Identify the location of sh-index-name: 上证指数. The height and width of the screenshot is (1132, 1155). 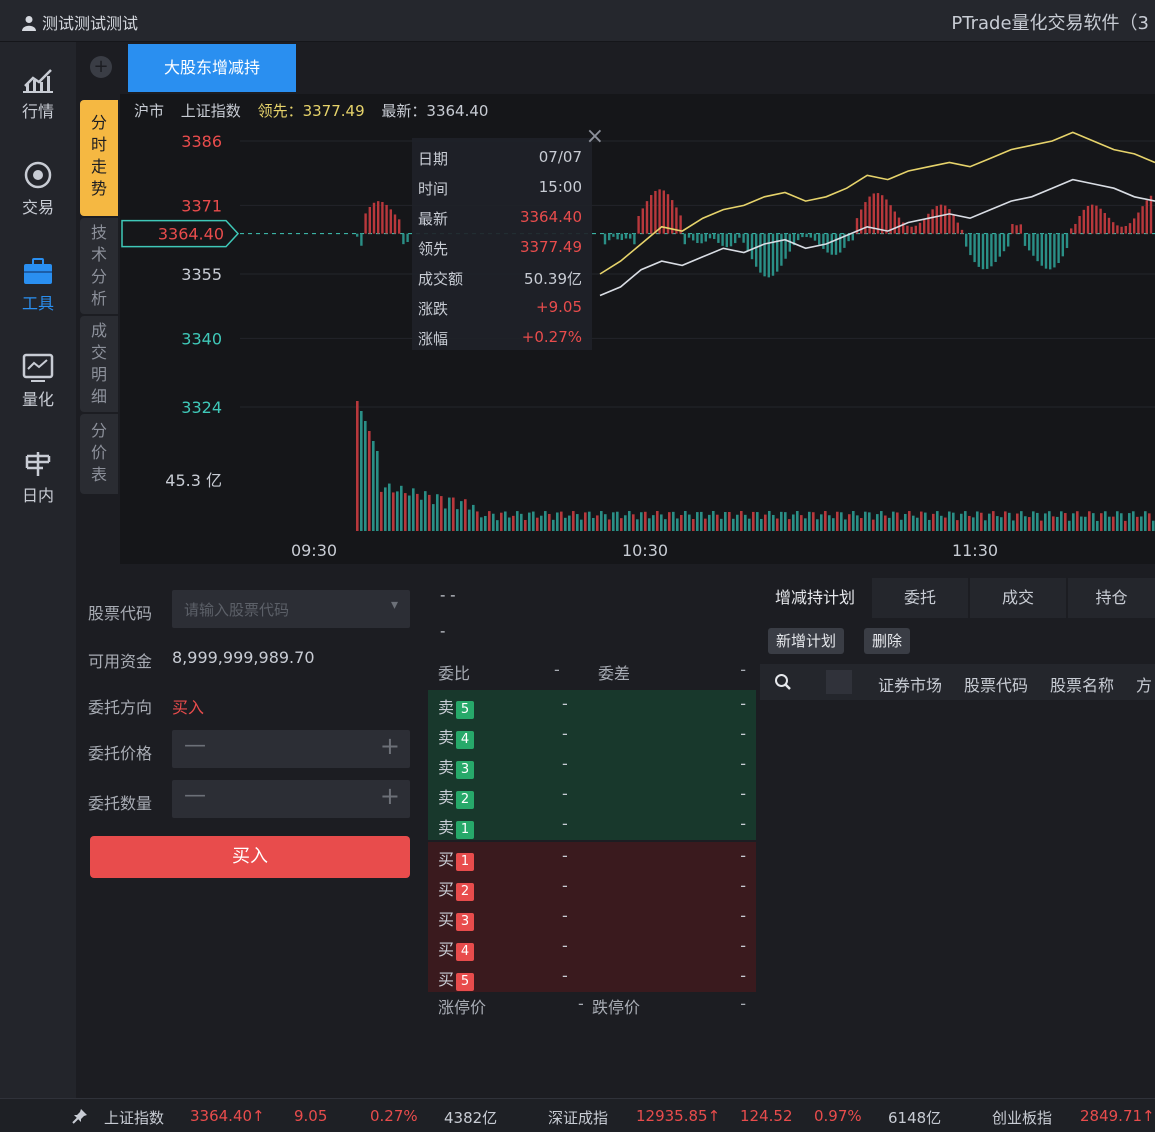
(134, 1117).